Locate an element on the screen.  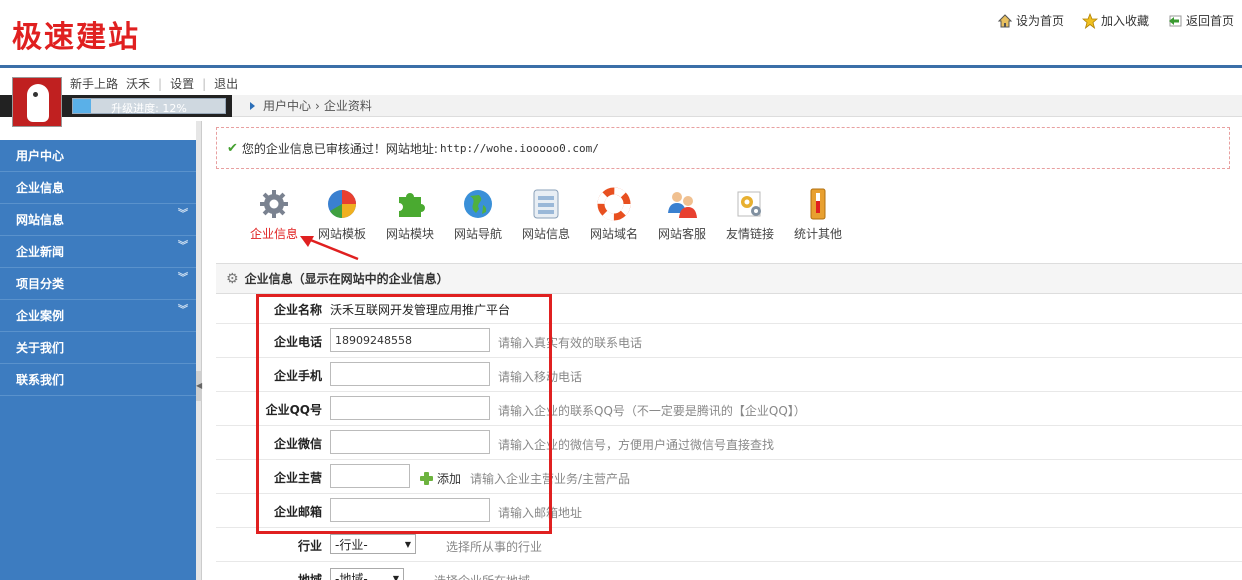
form-row-industry: 行业 -行业- ▼ 选择所从事的行业 is located at coordinates (729, 545).